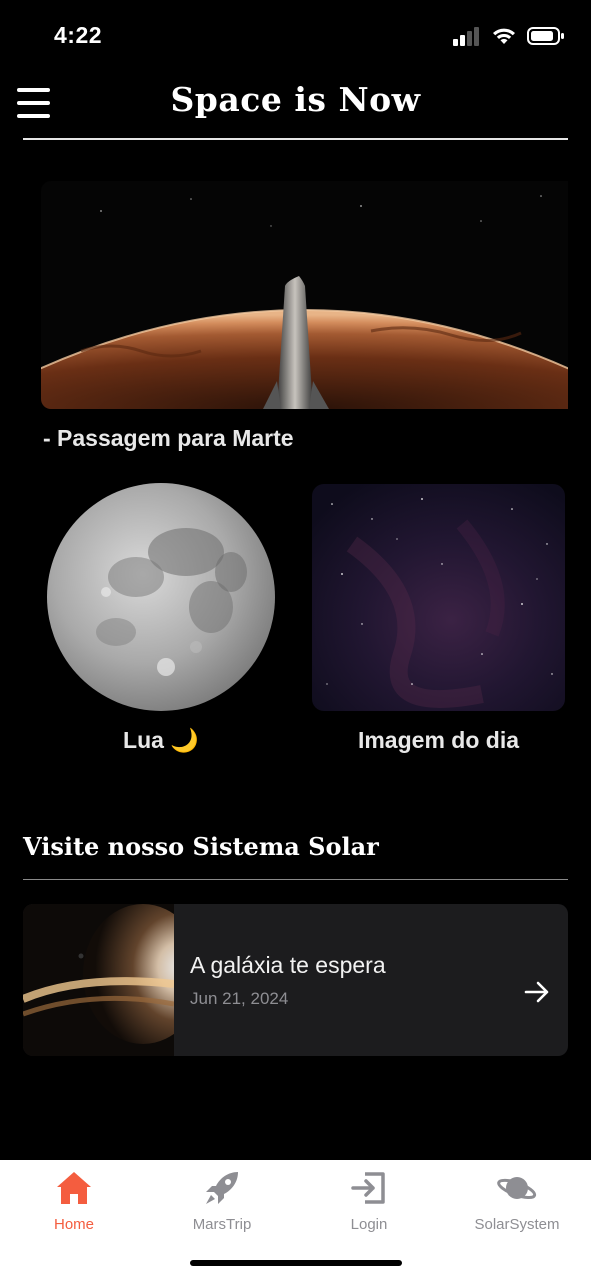 The width and height of the screenshot is (591, 1280). What do you see at coordinates (295, 879) in the screenshot?
I see `section-divider` at bounding box center [295, 879].